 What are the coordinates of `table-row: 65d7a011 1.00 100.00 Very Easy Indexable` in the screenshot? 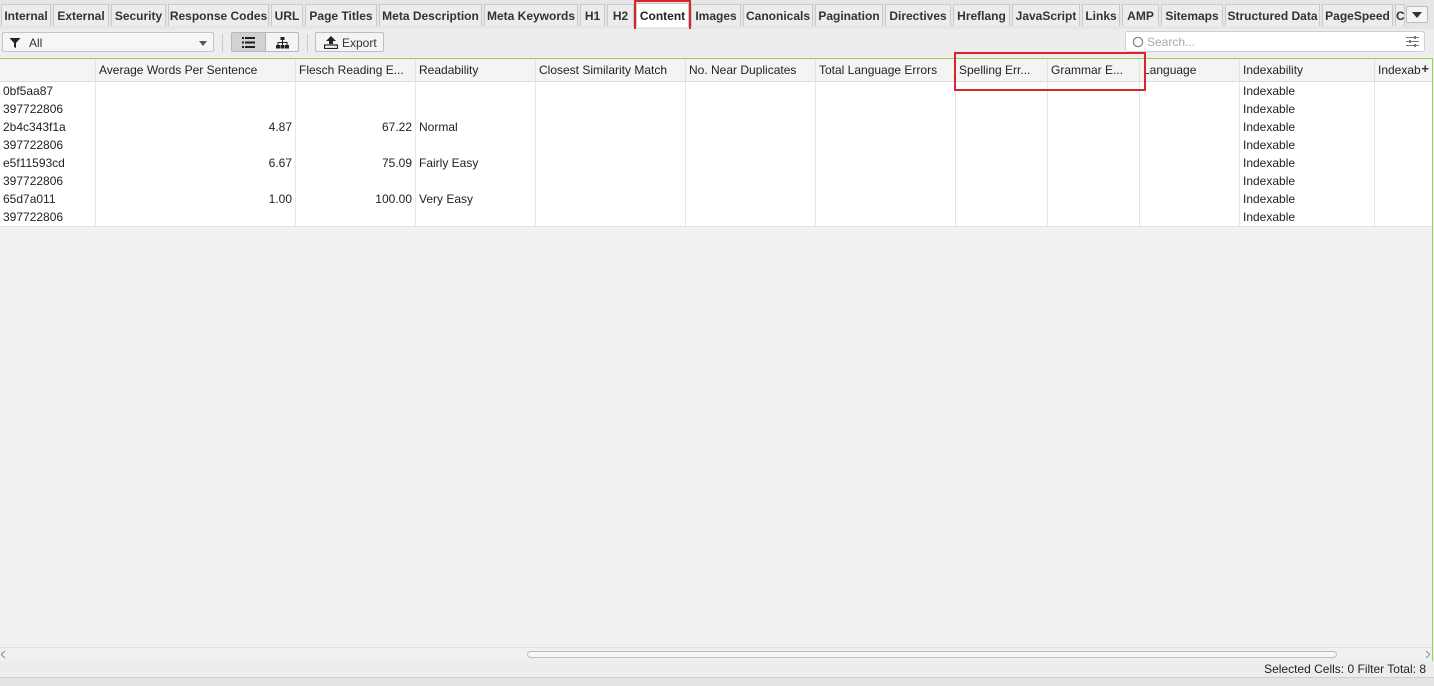 It's located at (716, 199).